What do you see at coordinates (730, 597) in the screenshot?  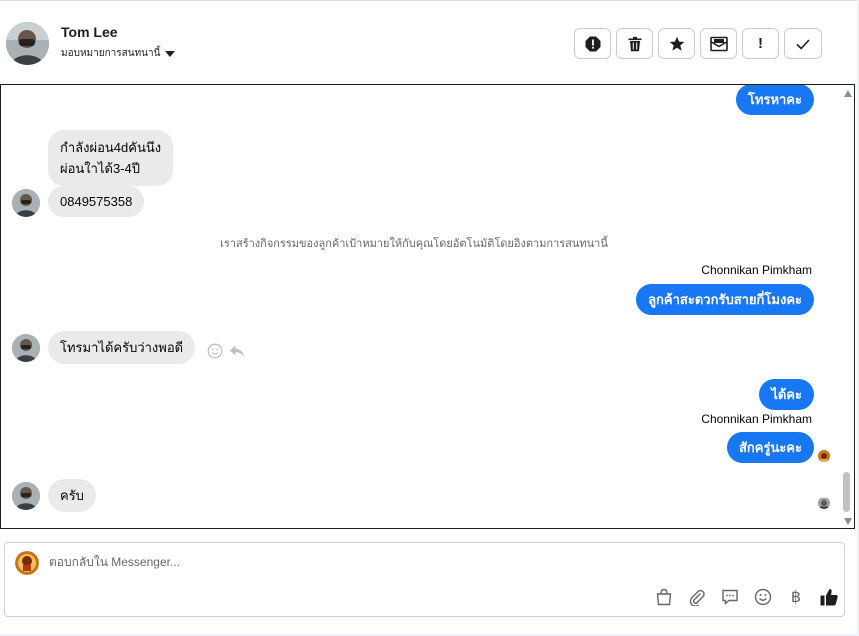 I see `saved-reply-icon` at bounding box center [730, 597].